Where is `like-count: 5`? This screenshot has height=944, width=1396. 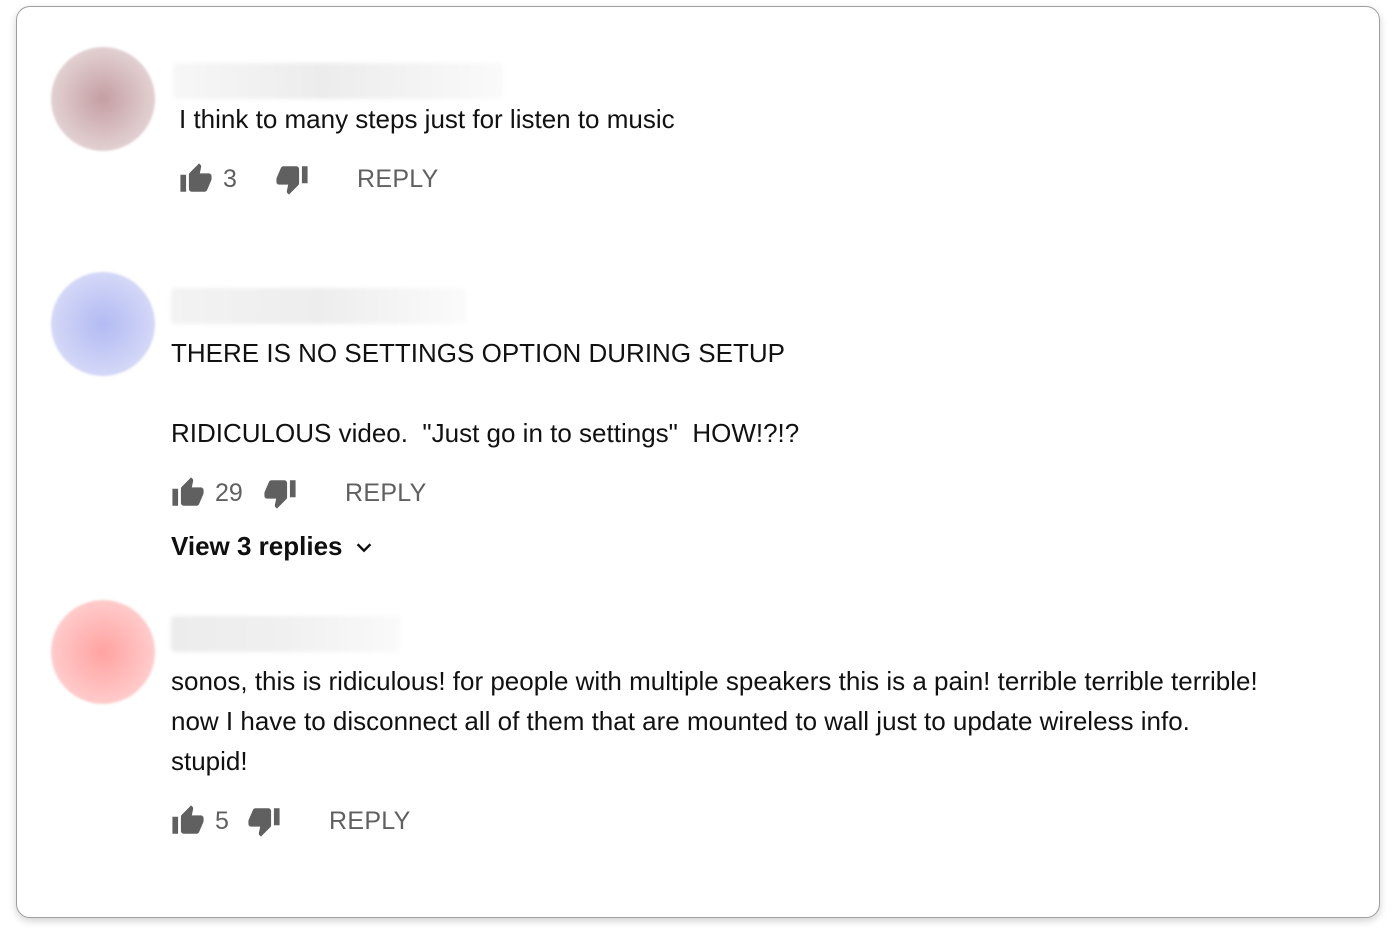 like-count: 5 is located at coordinates (222, 820).